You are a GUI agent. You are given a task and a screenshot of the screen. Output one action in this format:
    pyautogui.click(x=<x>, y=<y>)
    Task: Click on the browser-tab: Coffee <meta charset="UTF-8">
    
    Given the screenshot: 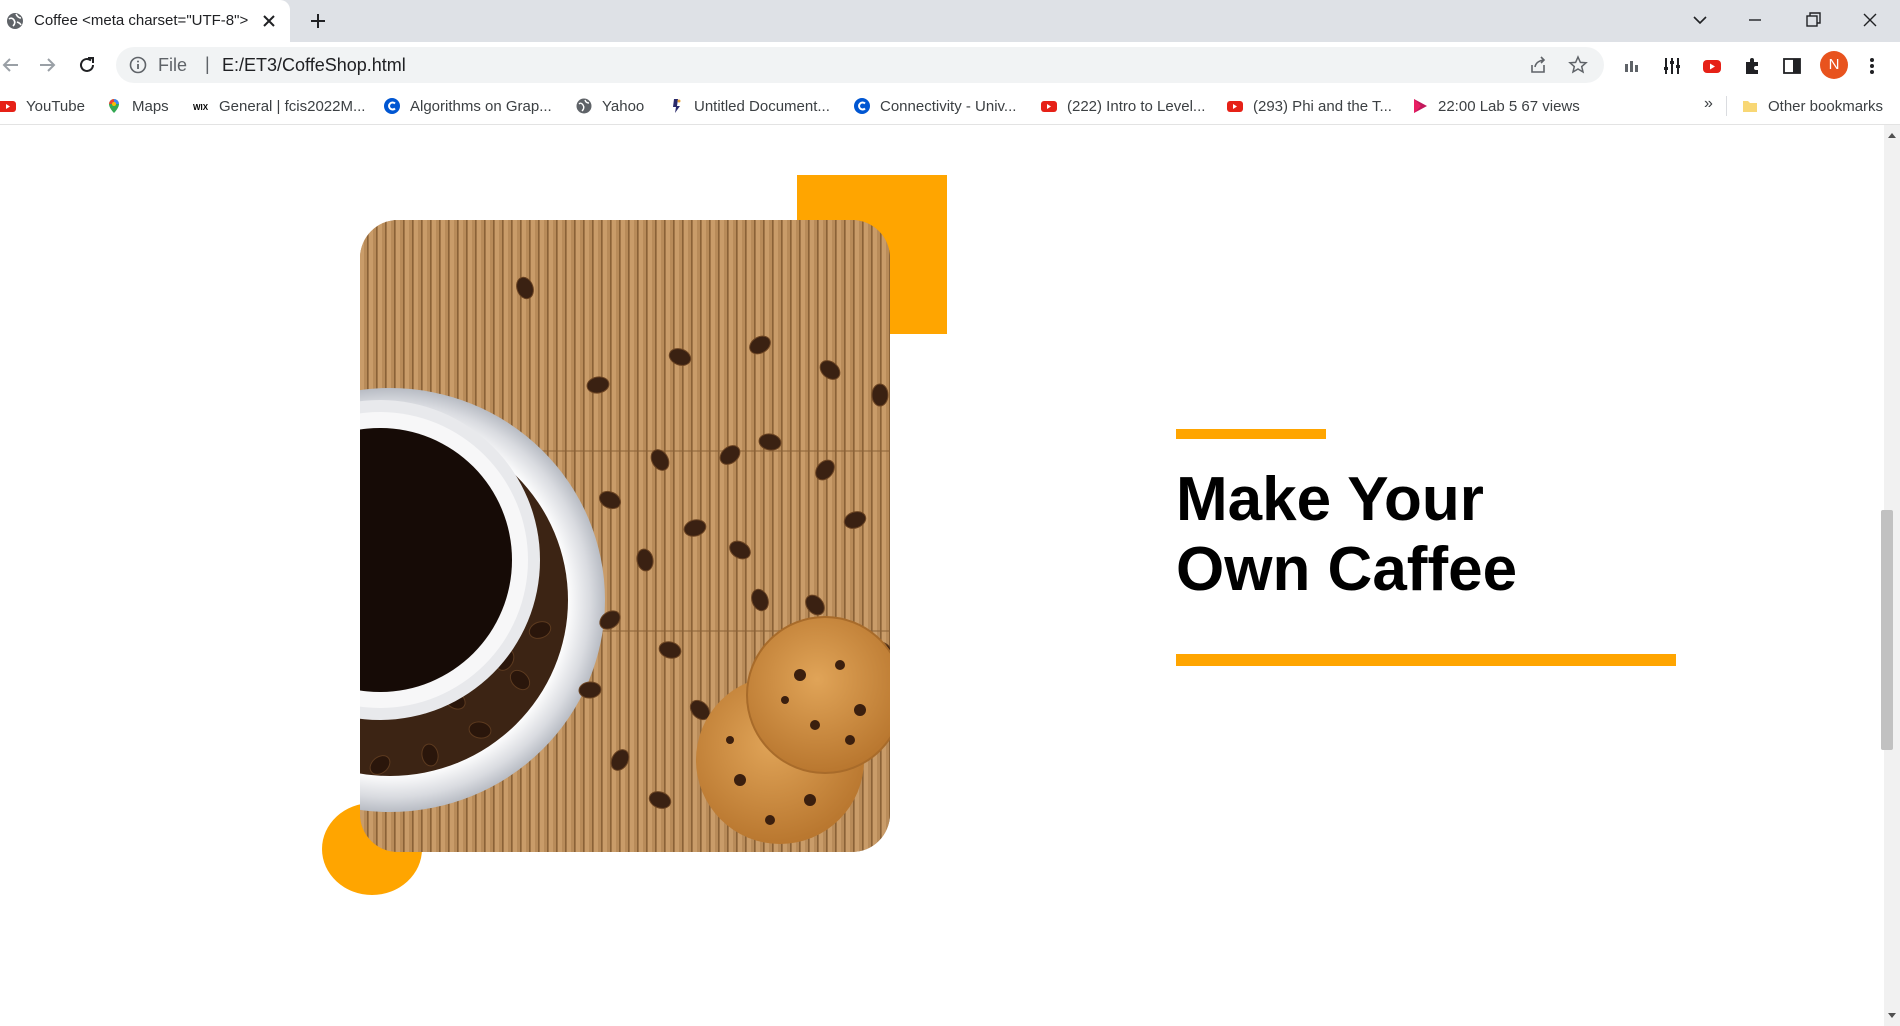 What is the action you would take?
    pyautogui.click(x=145, y=21)
    